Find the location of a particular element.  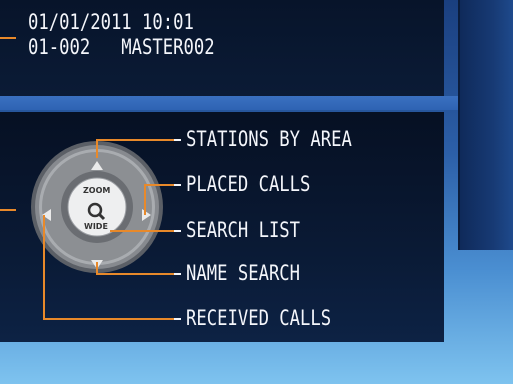

nav-wheel is located at coordinates (97, 207).